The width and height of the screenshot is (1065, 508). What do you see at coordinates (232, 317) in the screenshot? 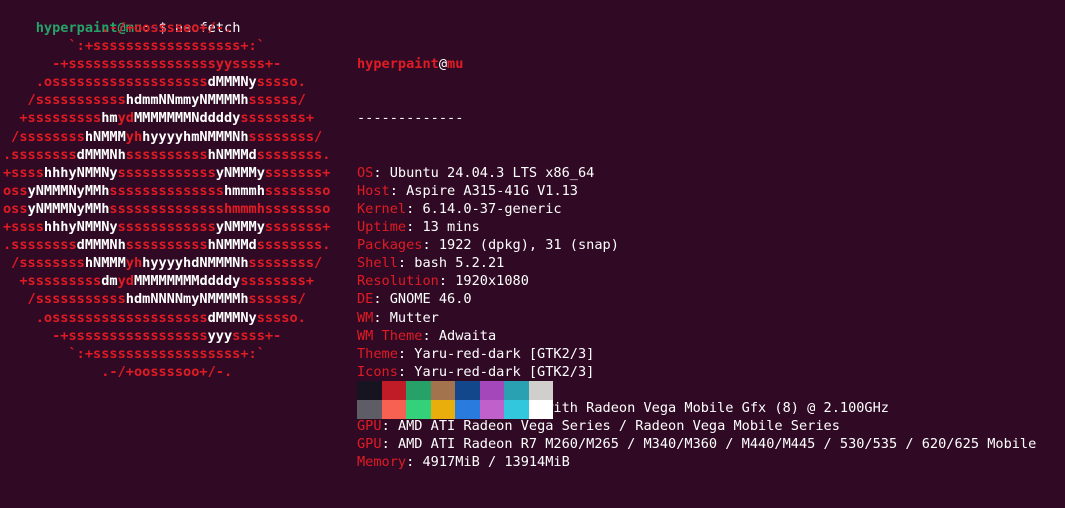
I see `logo-segment: dMMMNy` at bounding box center [232, 317].